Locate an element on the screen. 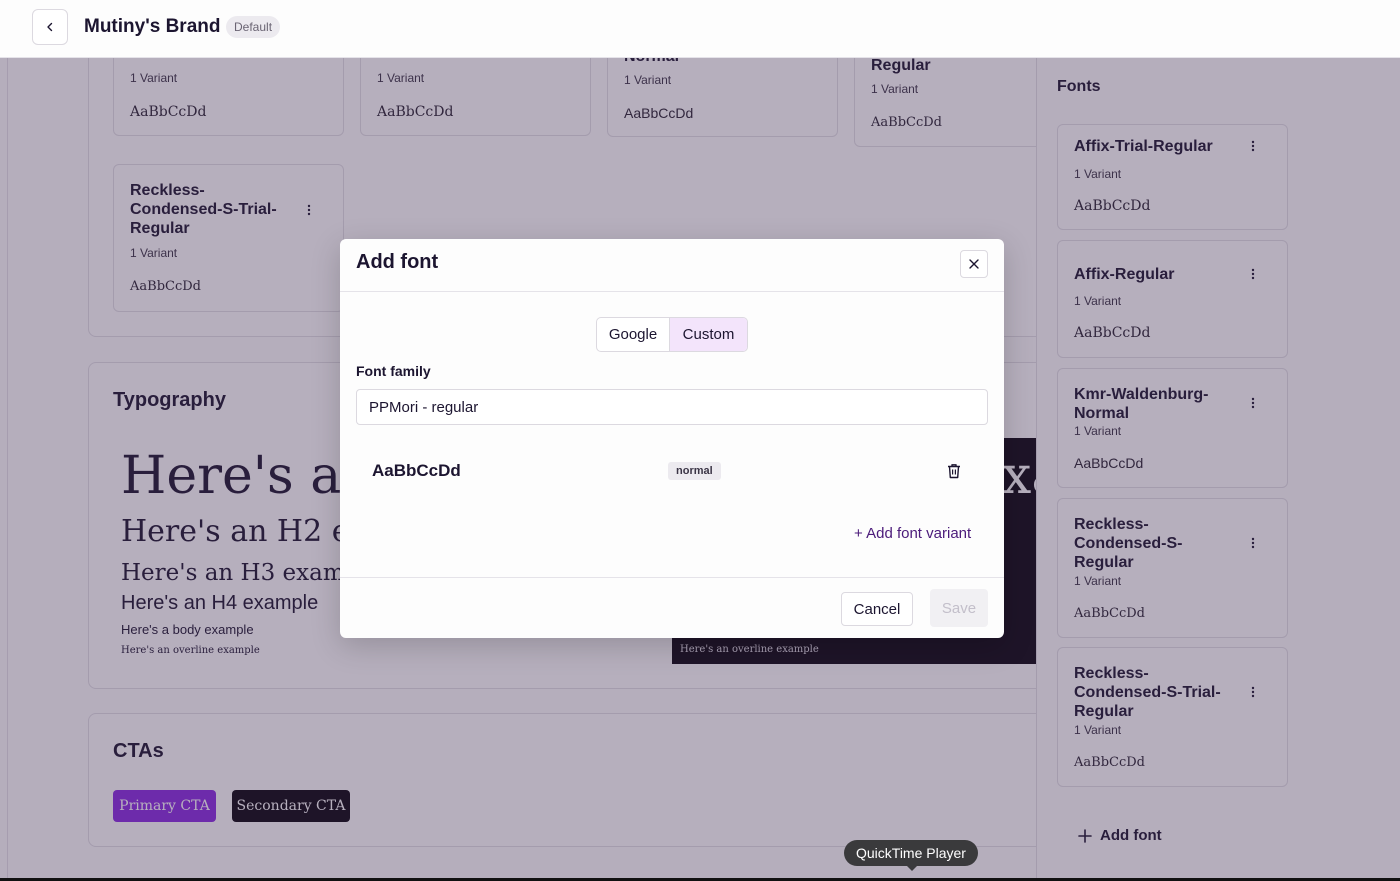 The image size is (1400, 881). back-button is located at coordinates (50, 27).